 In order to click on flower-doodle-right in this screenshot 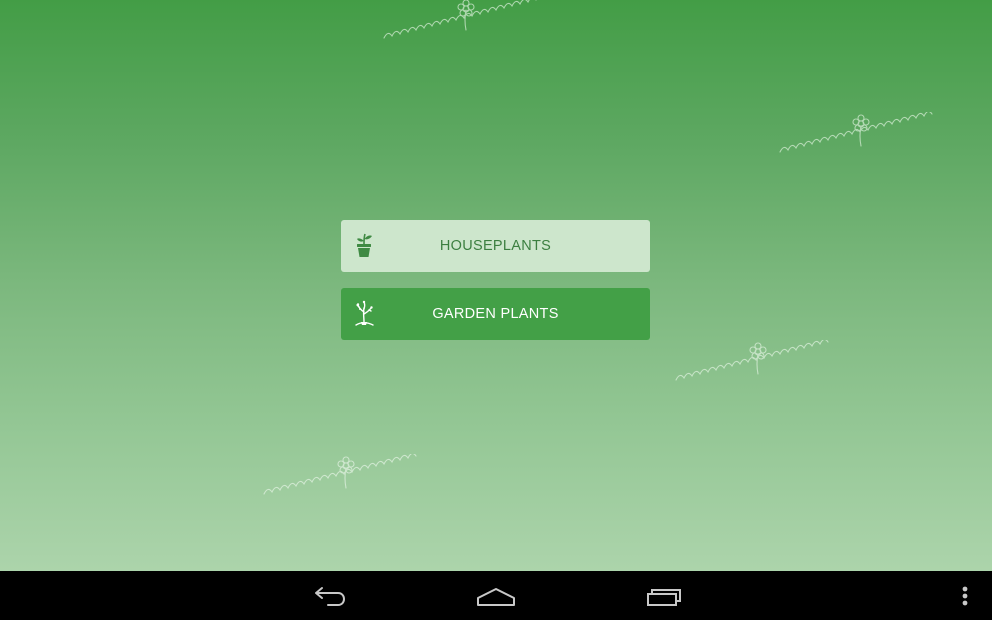, I will do `click(858, 135)`.